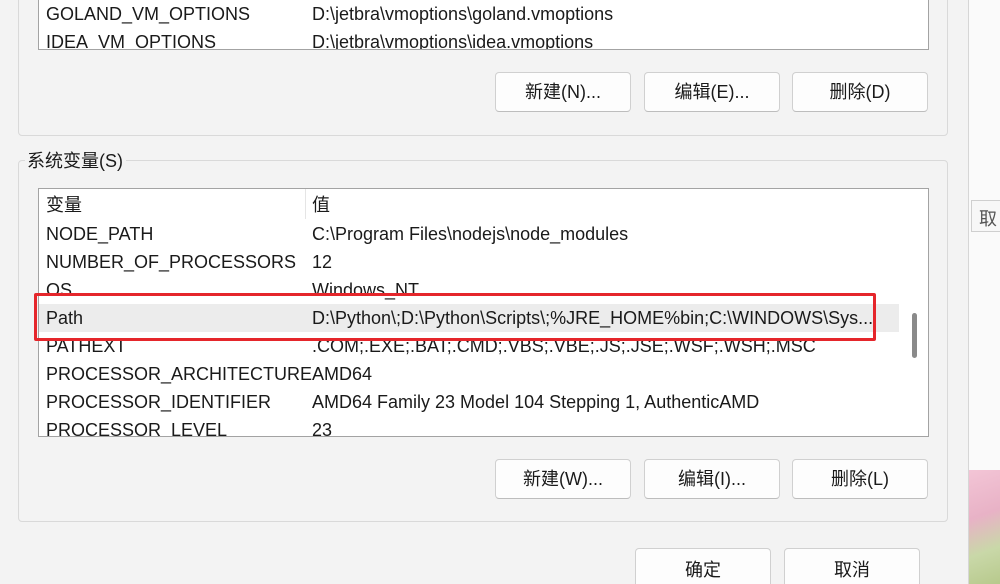 This screenshot has height=584, width=1000. I want to click on ok-button: 确定, so click(703, 566).